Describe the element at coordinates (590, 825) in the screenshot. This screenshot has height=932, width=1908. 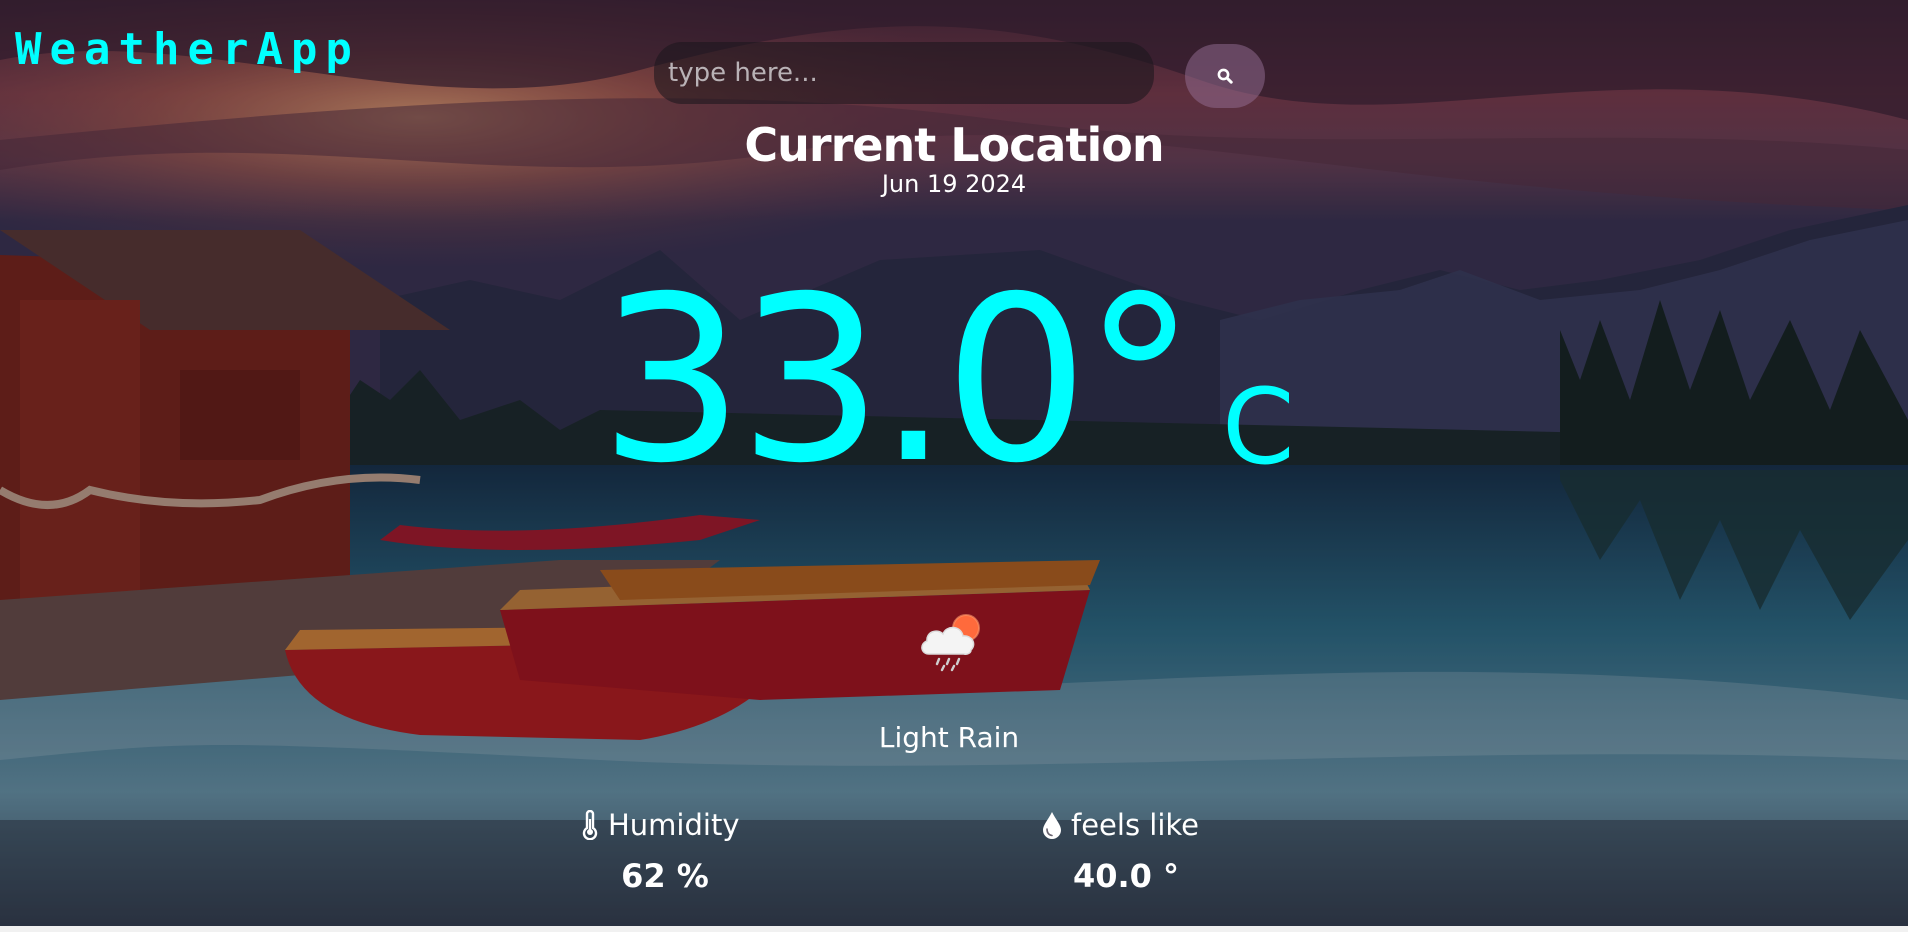
I see `thermometer-icon` at that location.